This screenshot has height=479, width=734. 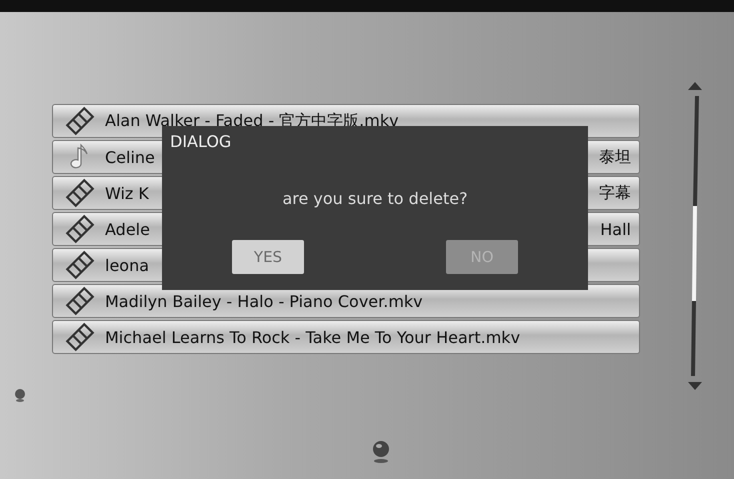 What do you see at coordinates (615, 157) in the screenshot?
I see `file-name: 泰坦` at bounding box center [615, 157].